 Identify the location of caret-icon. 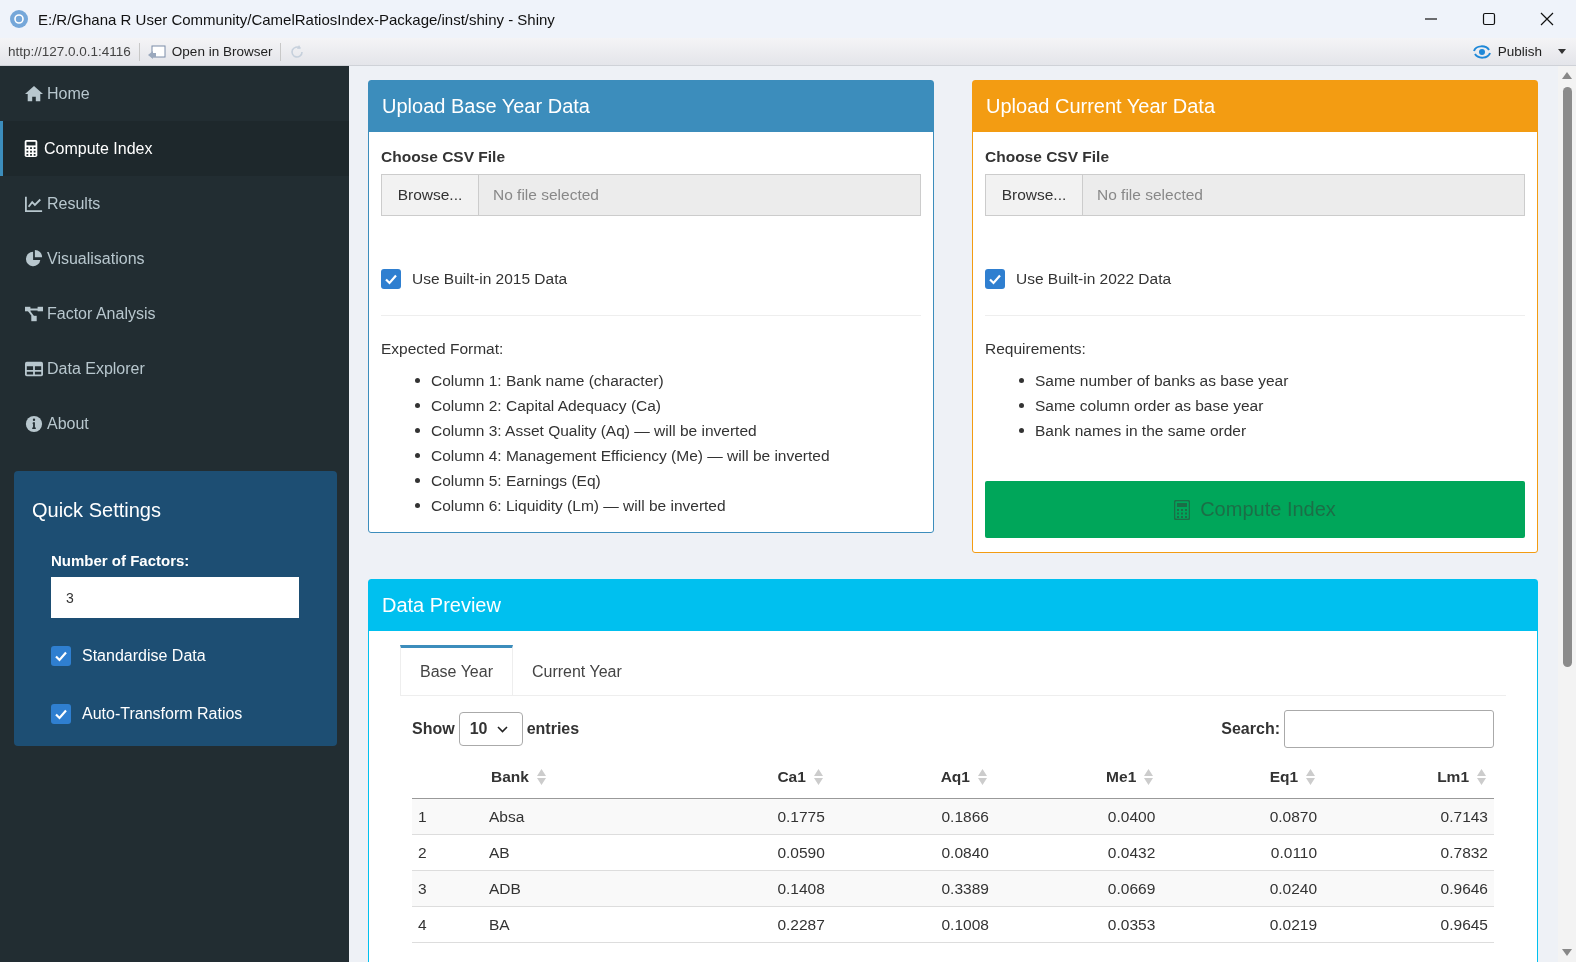
(1562, 51).